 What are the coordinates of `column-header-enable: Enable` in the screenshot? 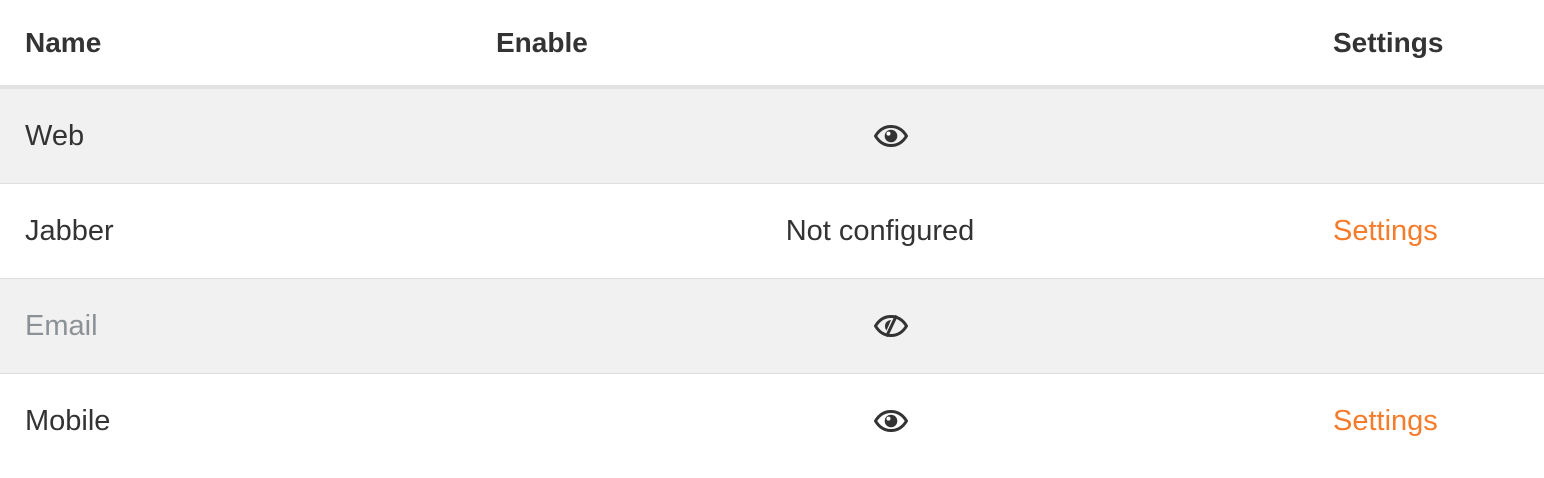 It's located at (542, 42).